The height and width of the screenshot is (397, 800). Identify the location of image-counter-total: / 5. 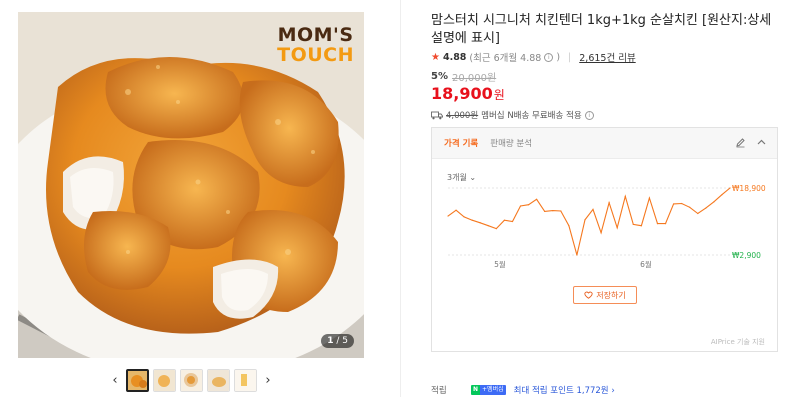
(342, 341).